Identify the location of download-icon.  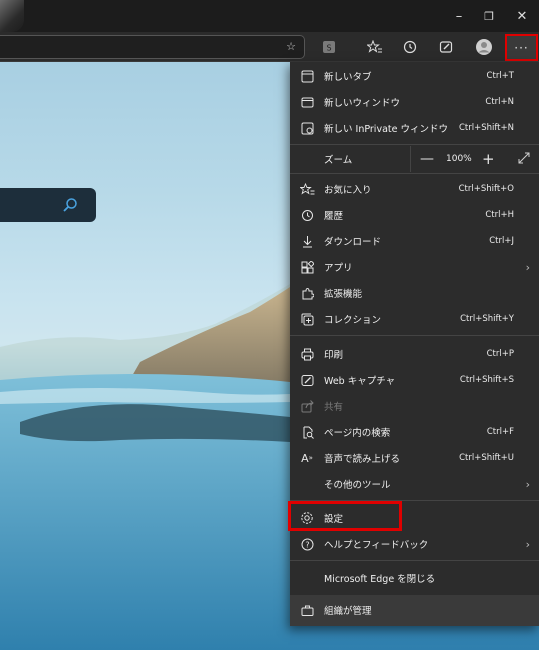
(307, 241).